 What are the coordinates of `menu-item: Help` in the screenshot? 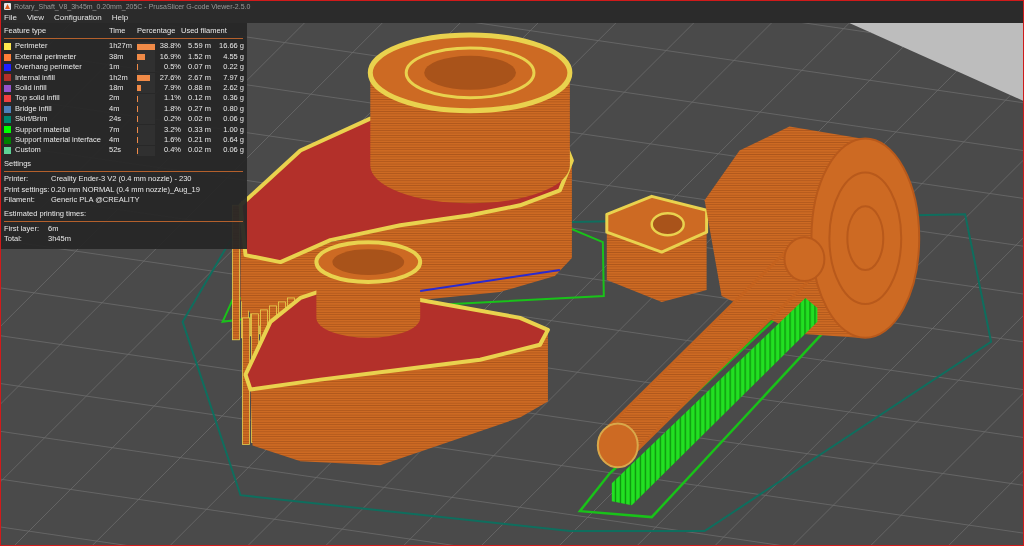 It's located at (120, 17).